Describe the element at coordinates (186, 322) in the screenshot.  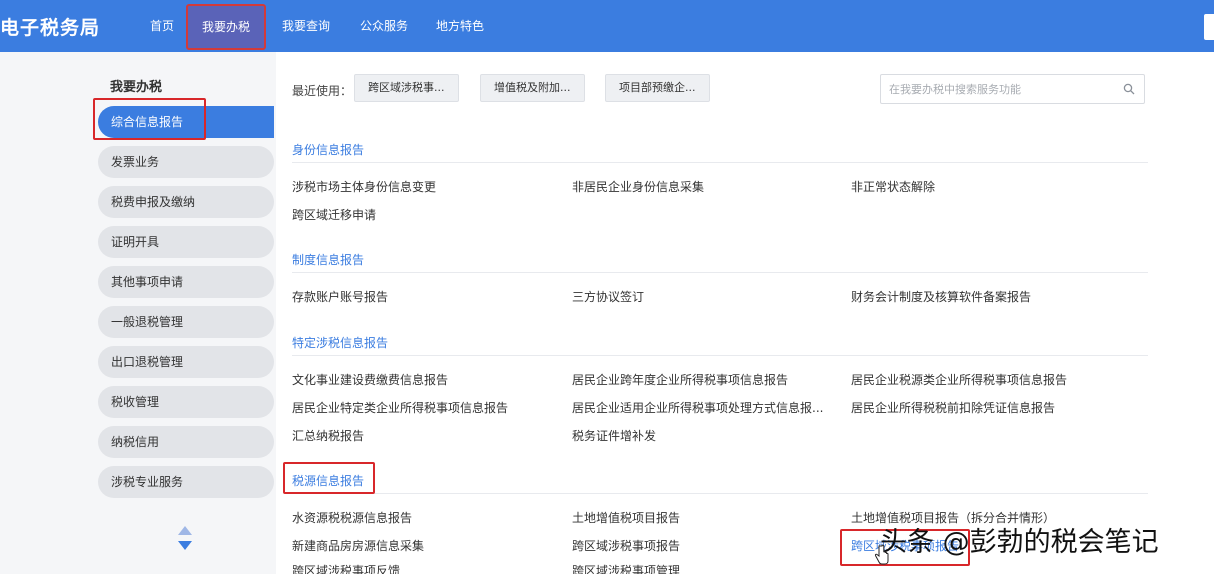
I see `sidebar-item-general-refund: 一般退税管理` at that location.